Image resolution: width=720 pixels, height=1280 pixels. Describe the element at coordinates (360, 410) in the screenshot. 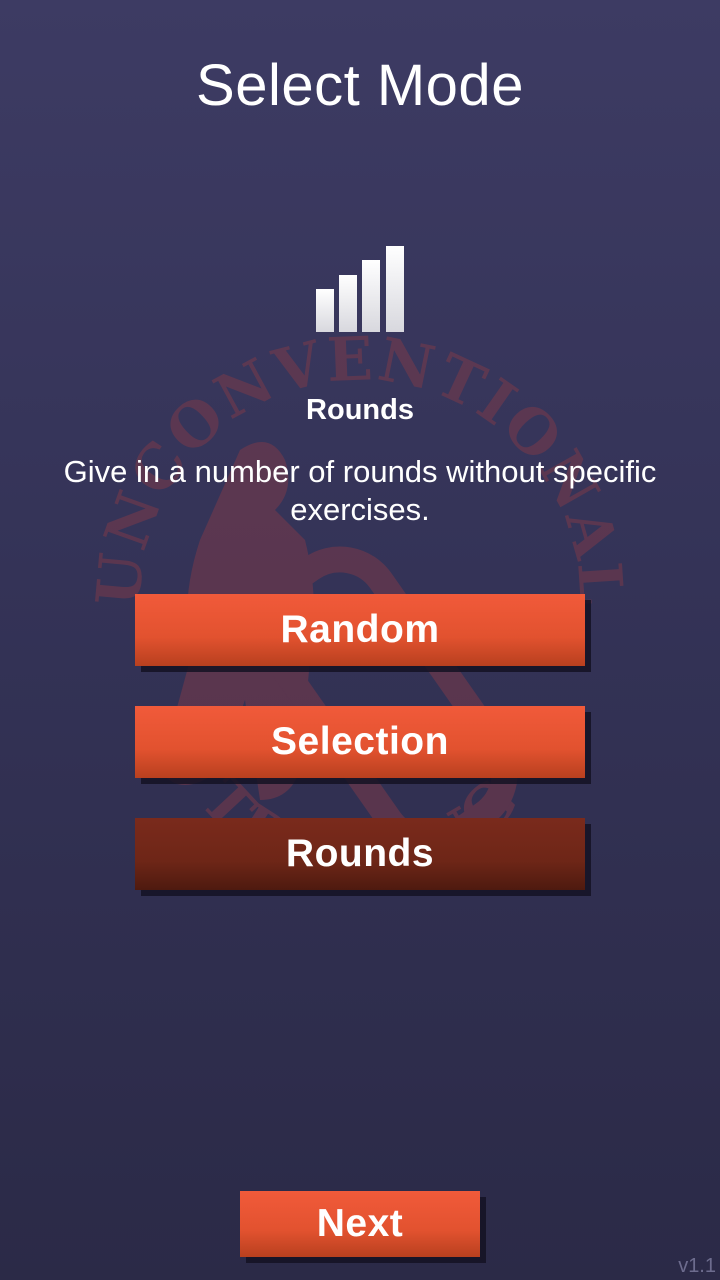

I see `selected-mode-name: Rounds` at that location.